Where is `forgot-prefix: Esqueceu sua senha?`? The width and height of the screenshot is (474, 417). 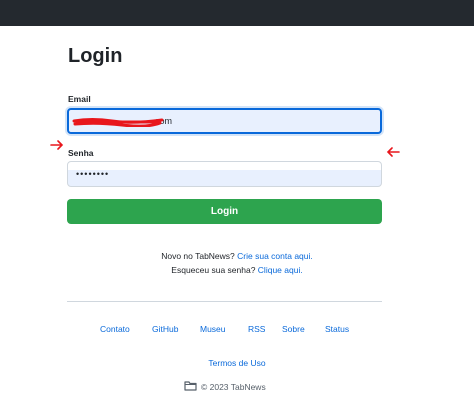
forgot-prefix: Esqueceu sua senha? is located at coordinates (213, 270).